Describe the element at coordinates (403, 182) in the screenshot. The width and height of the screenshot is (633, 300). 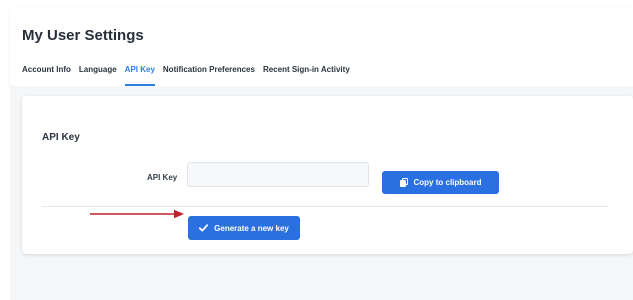
I see `copy-icon` at that location.